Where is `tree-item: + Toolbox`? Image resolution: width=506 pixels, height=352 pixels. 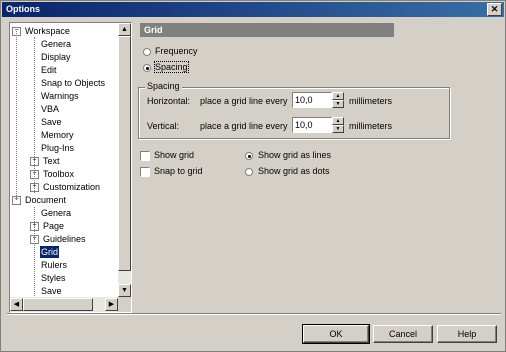
tree-item: + Toolbox is located at coordinates (52, 174).